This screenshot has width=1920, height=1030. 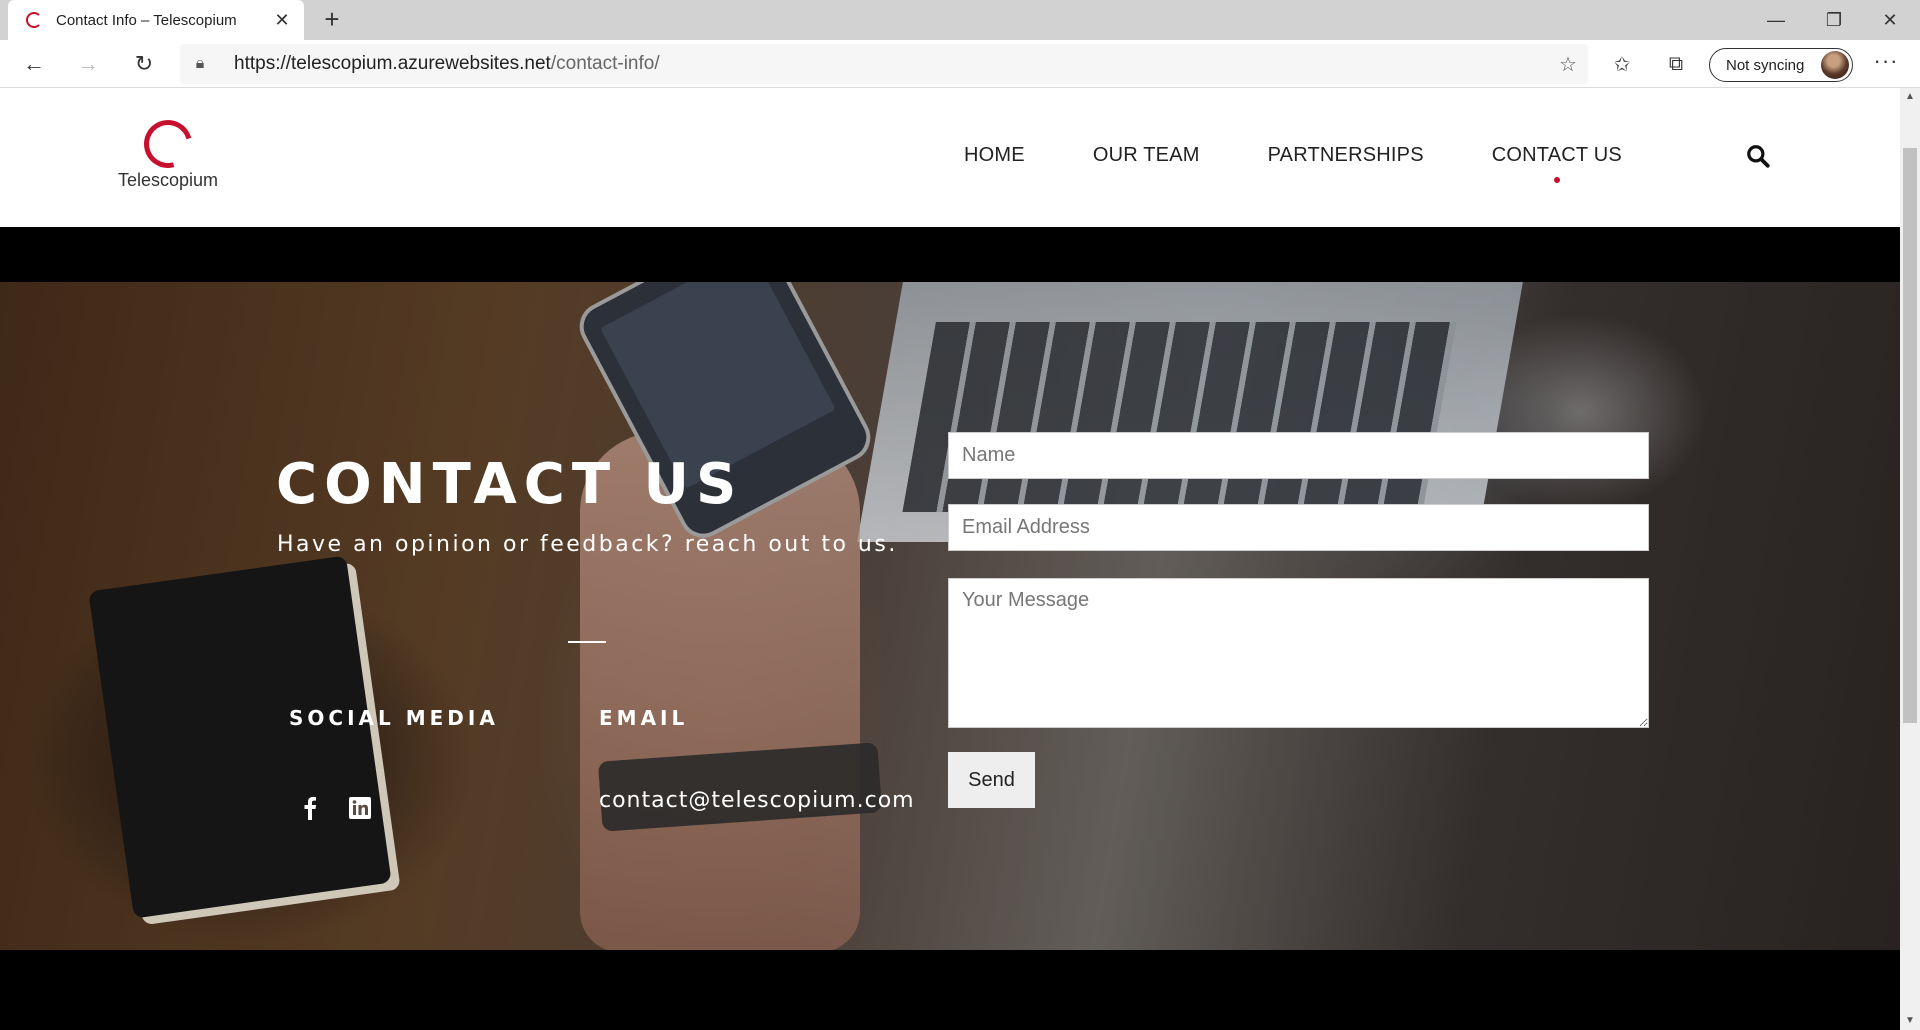 What do you see at coordinates (1557, 155) in the screenshot?
I see `nav-item-contact-us: CONTACT US` at bounding box center [1557, 155].